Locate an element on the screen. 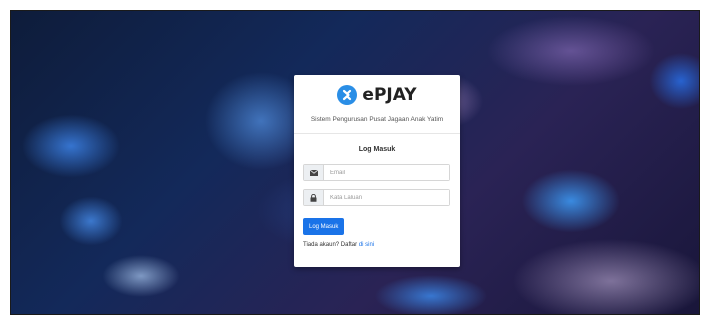 The image size is (708, 317). brand-name: ePJAY is located at coordinates (389, 95).